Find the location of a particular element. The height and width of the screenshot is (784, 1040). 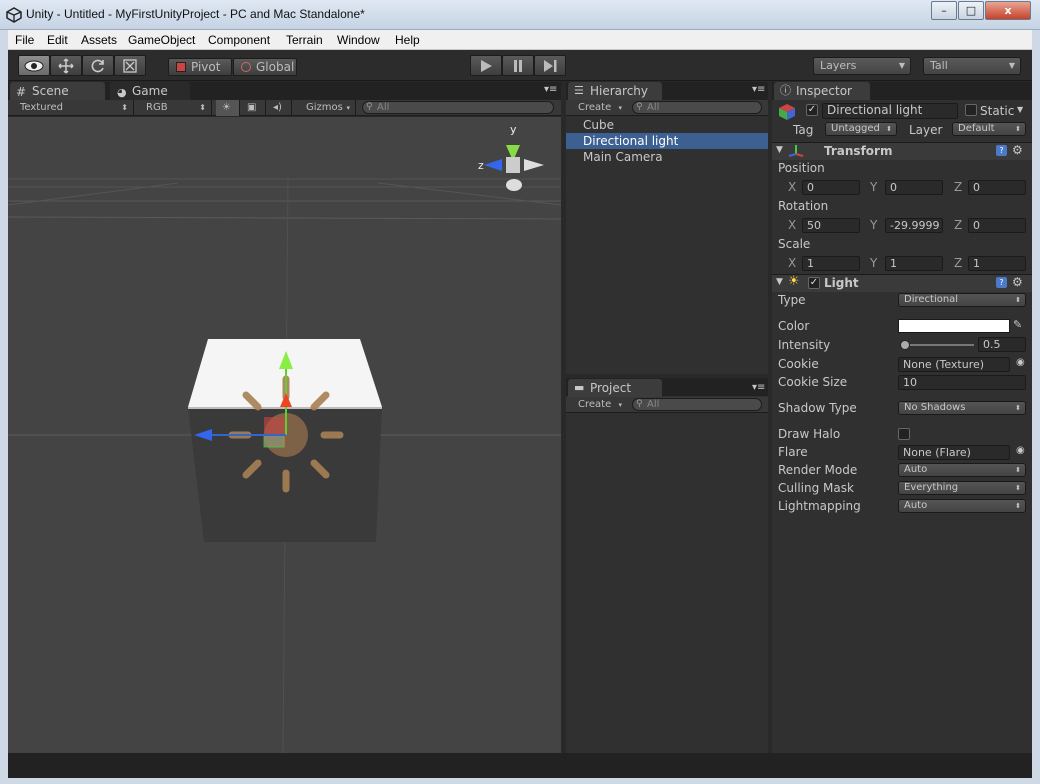

play-button is located at coordinates (486, 65).